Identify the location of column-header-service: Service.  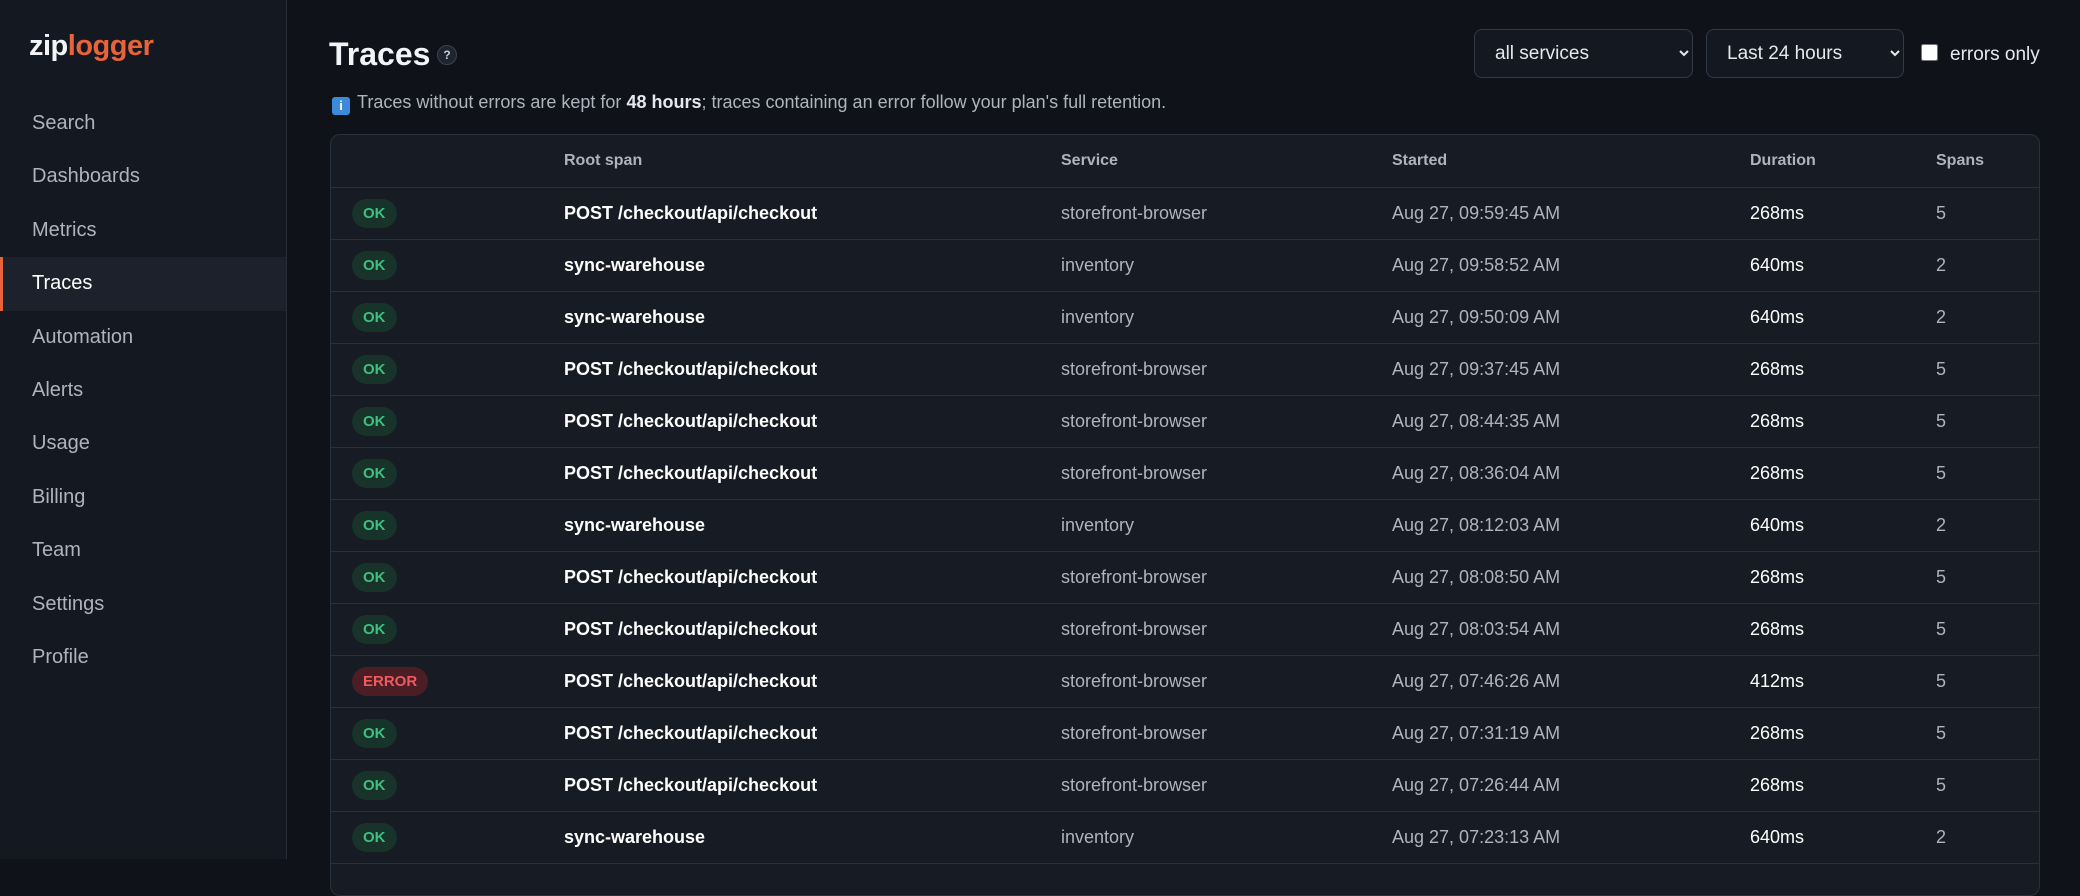
(1226, 161).